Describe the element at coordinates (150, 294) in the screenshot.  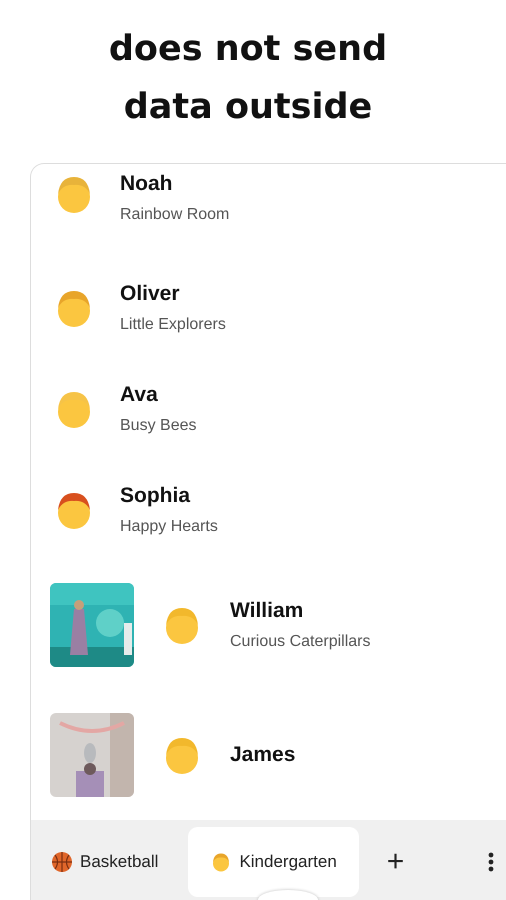
I see `person-name: Oliver` at that location.